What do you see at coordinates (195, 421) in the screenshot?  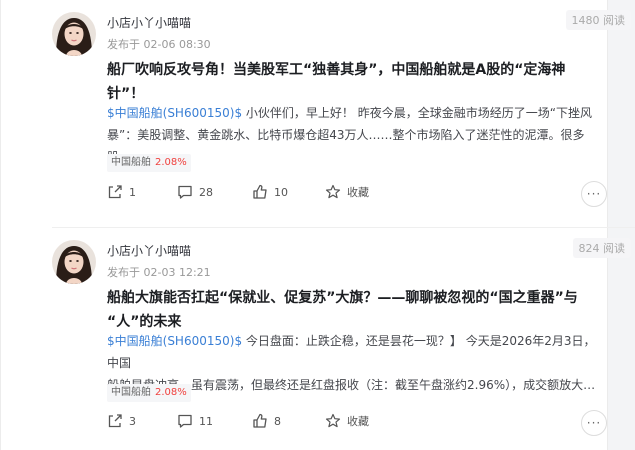 I see `comment-button: 11` at bounding box center [195, 421].